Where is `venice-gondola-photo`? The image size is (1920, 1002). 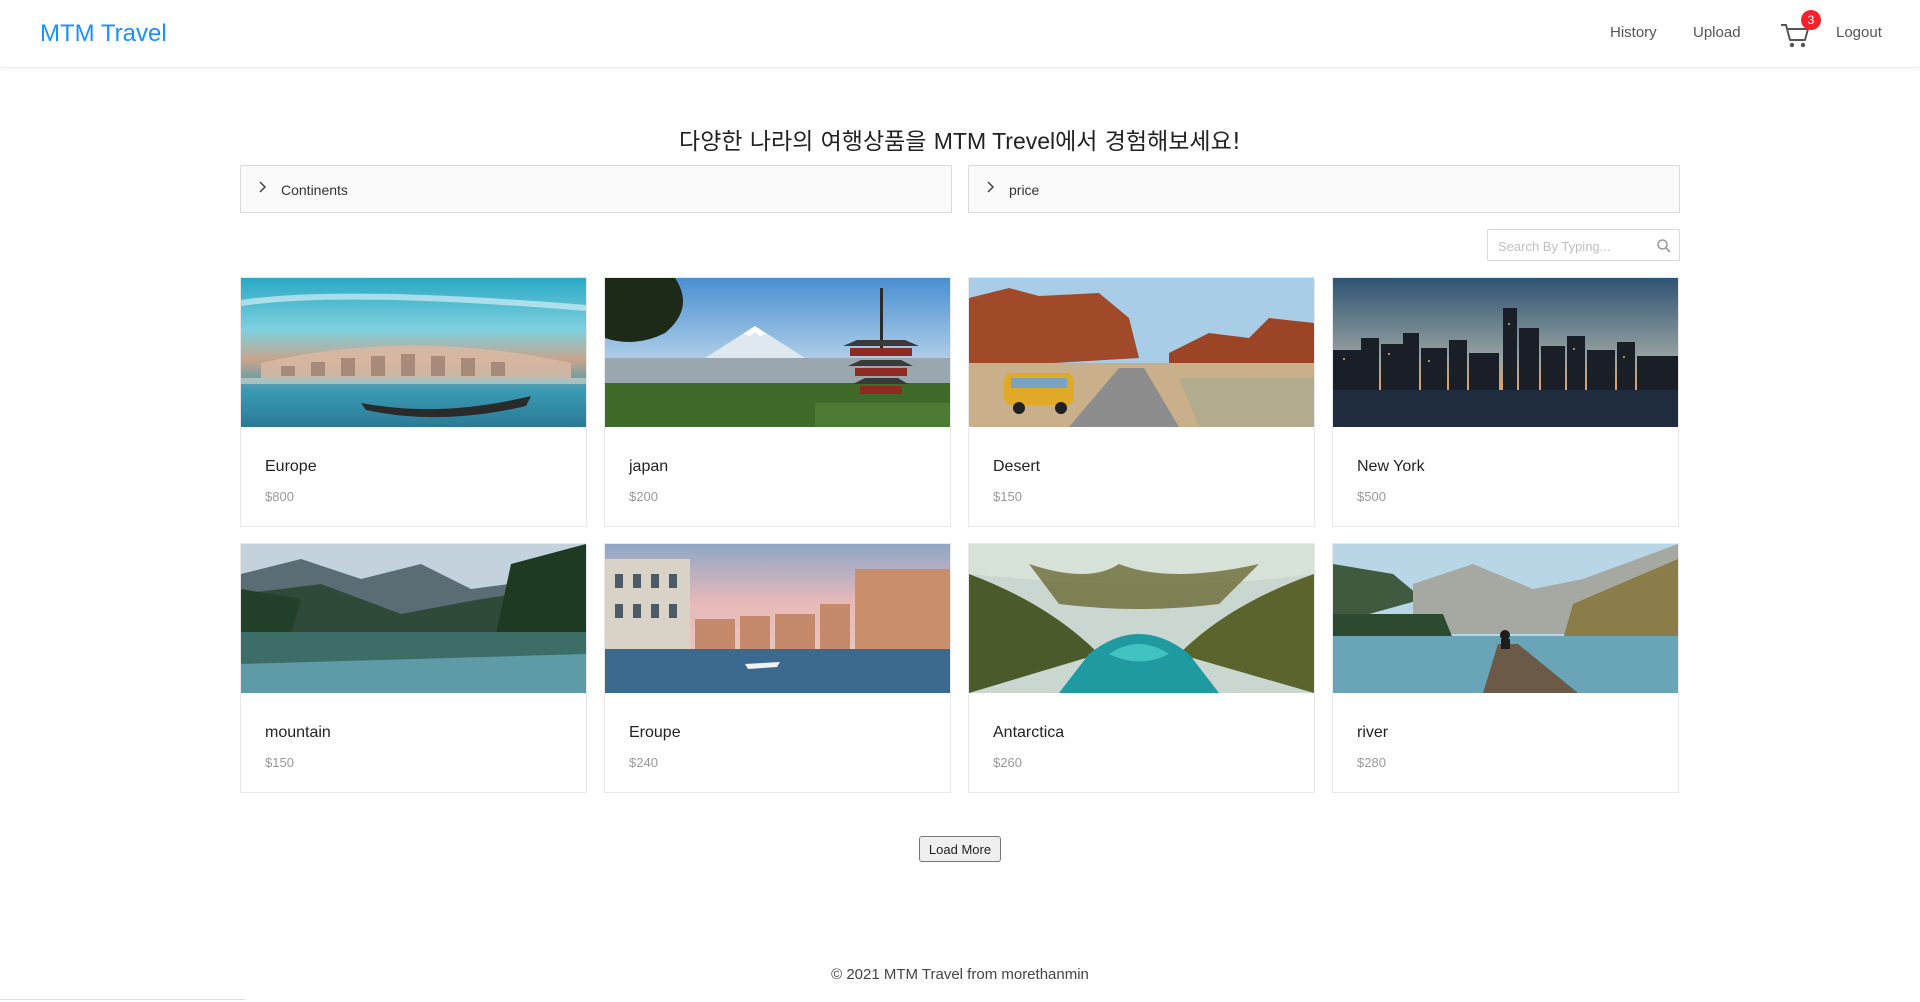 venice-gondola-photo is located at coordinates (413, 352).